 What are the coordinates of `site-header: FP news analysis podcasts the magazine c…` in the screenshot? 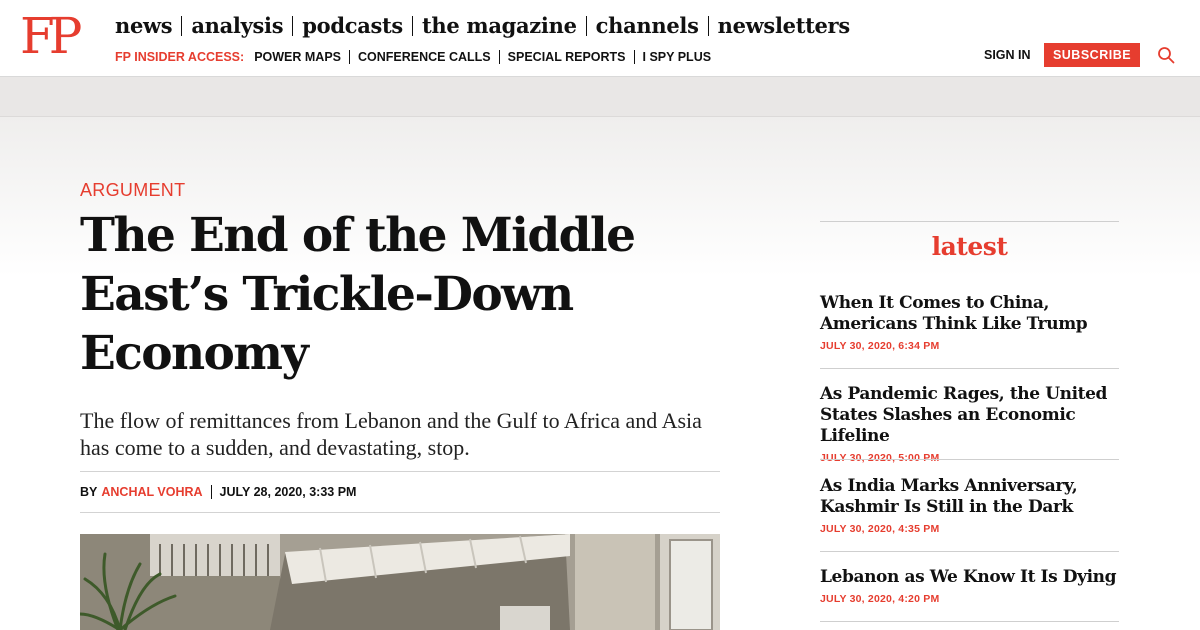 It's located at (600, 38).